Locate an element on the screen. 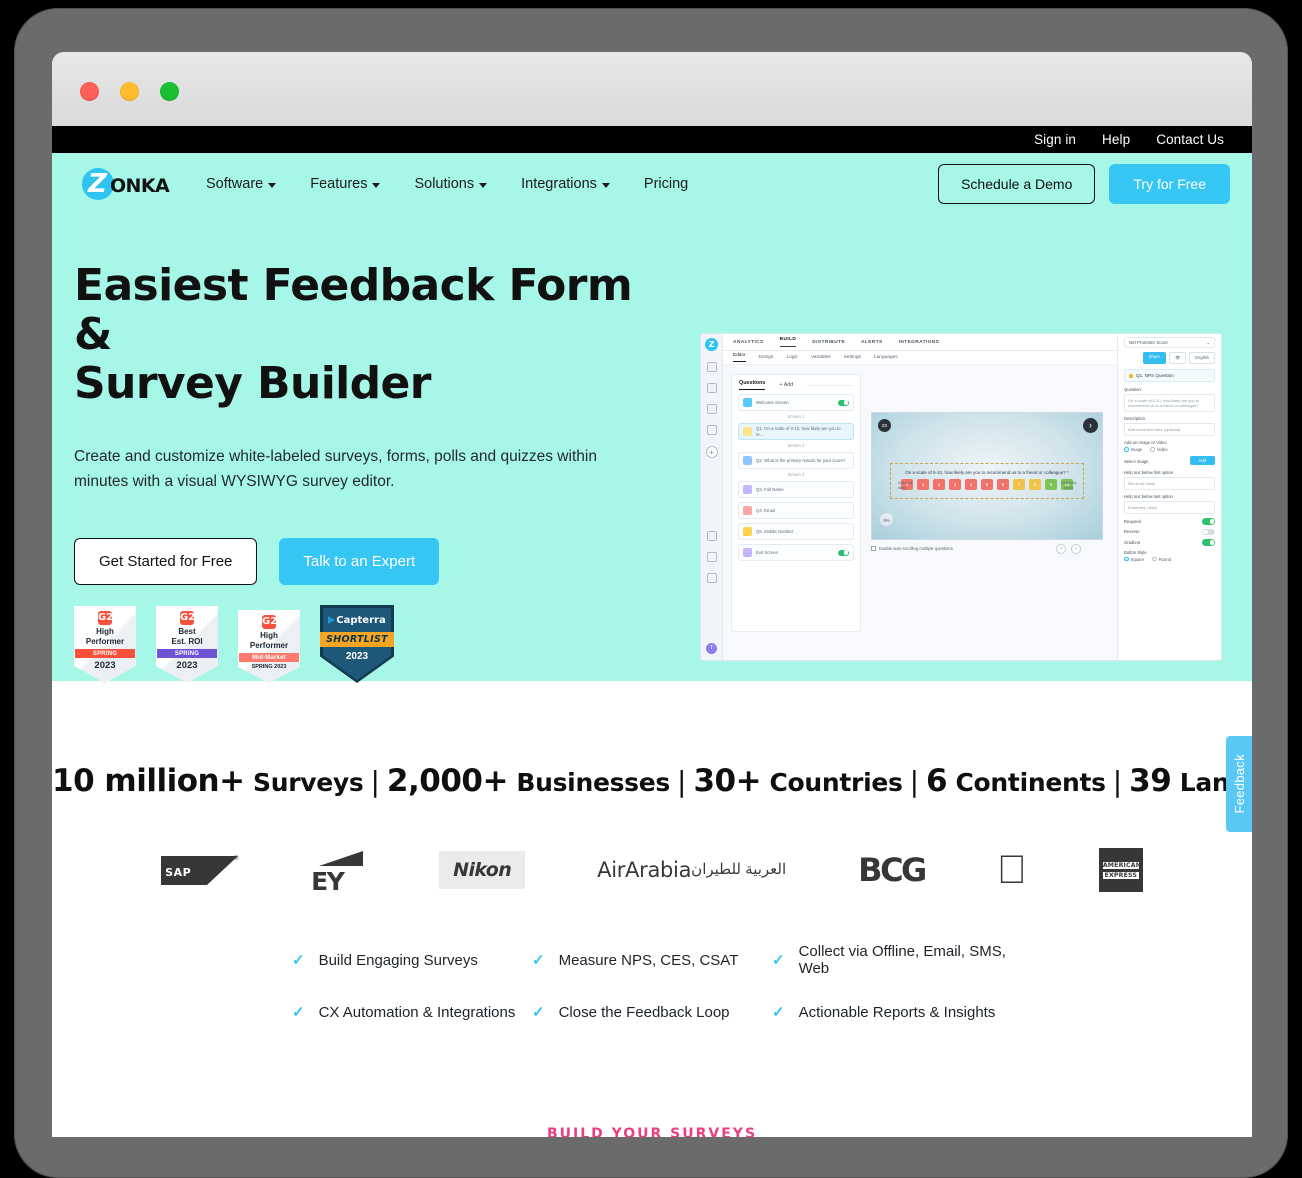 Image resolution: width=1302 pixels, height=1178 pixels. maximize-button is located at coordinates (169, 91).